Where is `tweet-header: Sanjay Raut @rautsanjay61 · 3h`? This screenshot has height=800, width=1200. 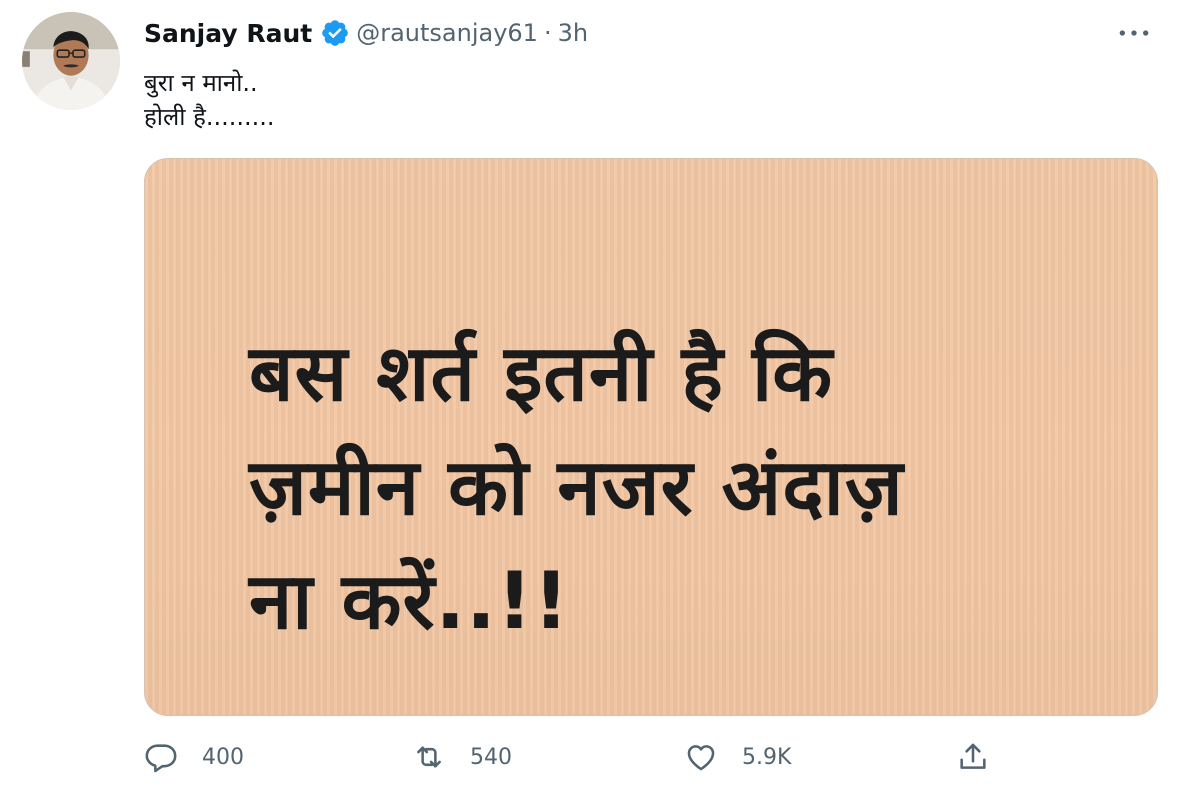
tweet-header: Sanjay Raut @rautsanjay61 · 3h is located at coordinates (366, 33).